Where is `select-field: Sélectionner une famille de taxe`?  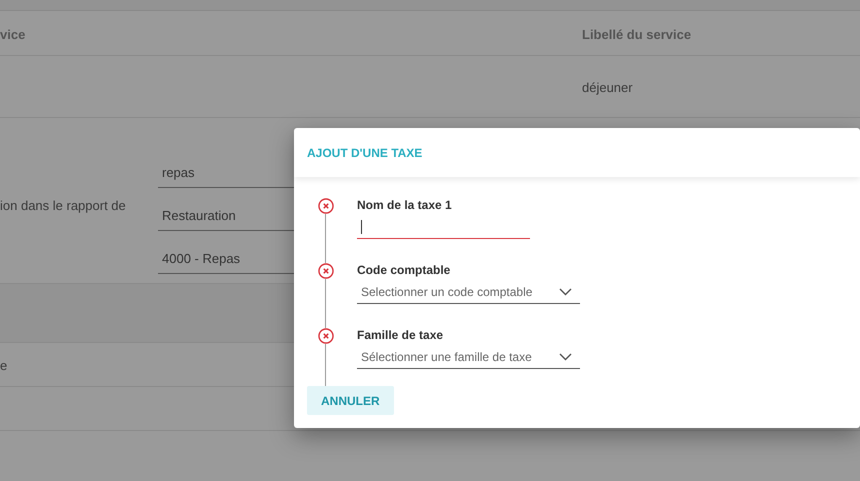 select-field: Sélectionner une famille de taxe is located at coordinates (468, 357).